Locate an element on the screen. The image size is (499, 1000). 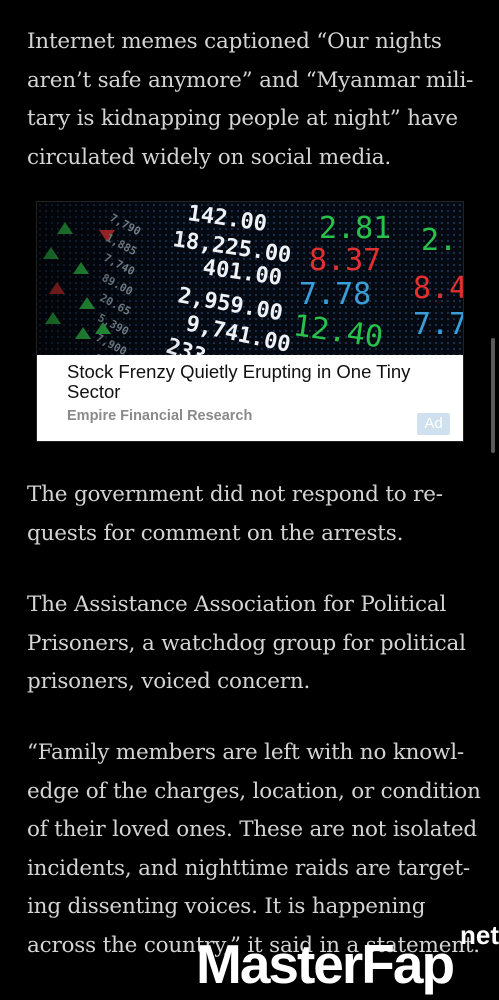
watermark-suffix: net is located at coordinates (479, 935).